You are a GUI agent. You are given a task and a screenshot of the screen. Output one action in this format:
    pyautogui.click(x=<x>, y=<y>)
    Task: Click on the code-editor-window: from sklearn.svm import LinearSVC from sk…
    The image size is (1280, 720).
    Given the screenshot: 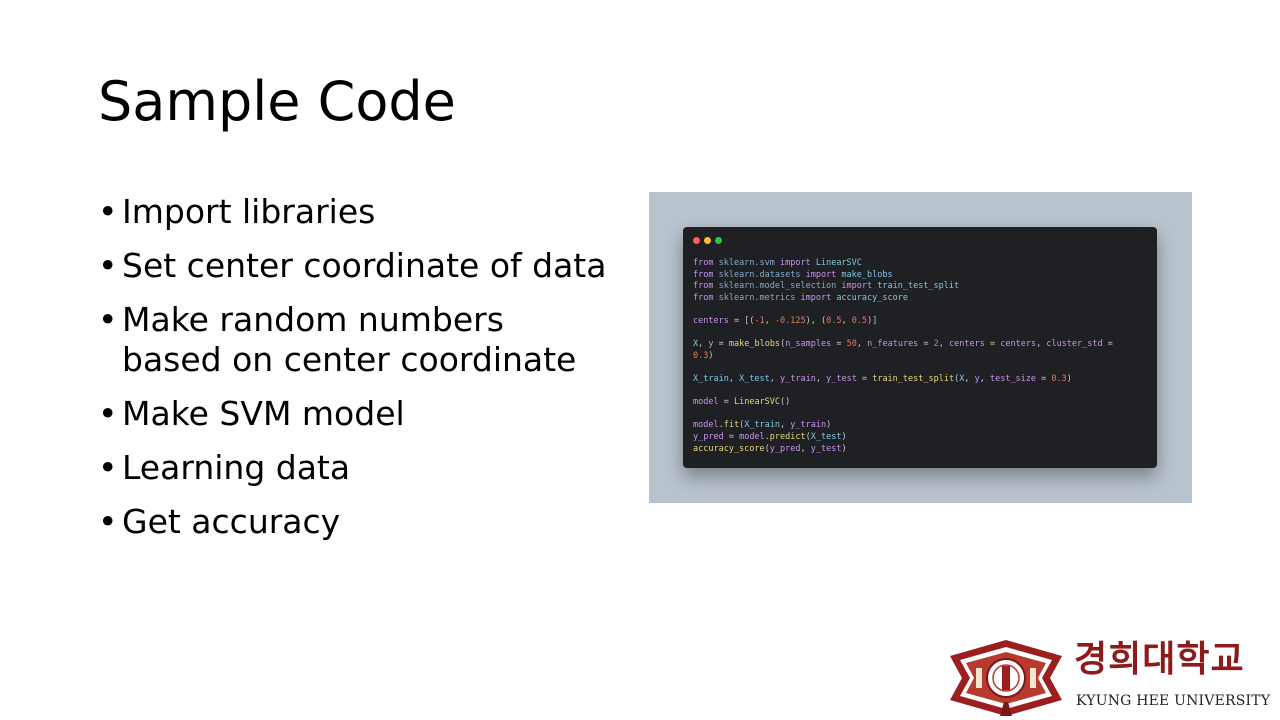 What is the action you would take?
    pyautogui.click(x=920, y=347)
    